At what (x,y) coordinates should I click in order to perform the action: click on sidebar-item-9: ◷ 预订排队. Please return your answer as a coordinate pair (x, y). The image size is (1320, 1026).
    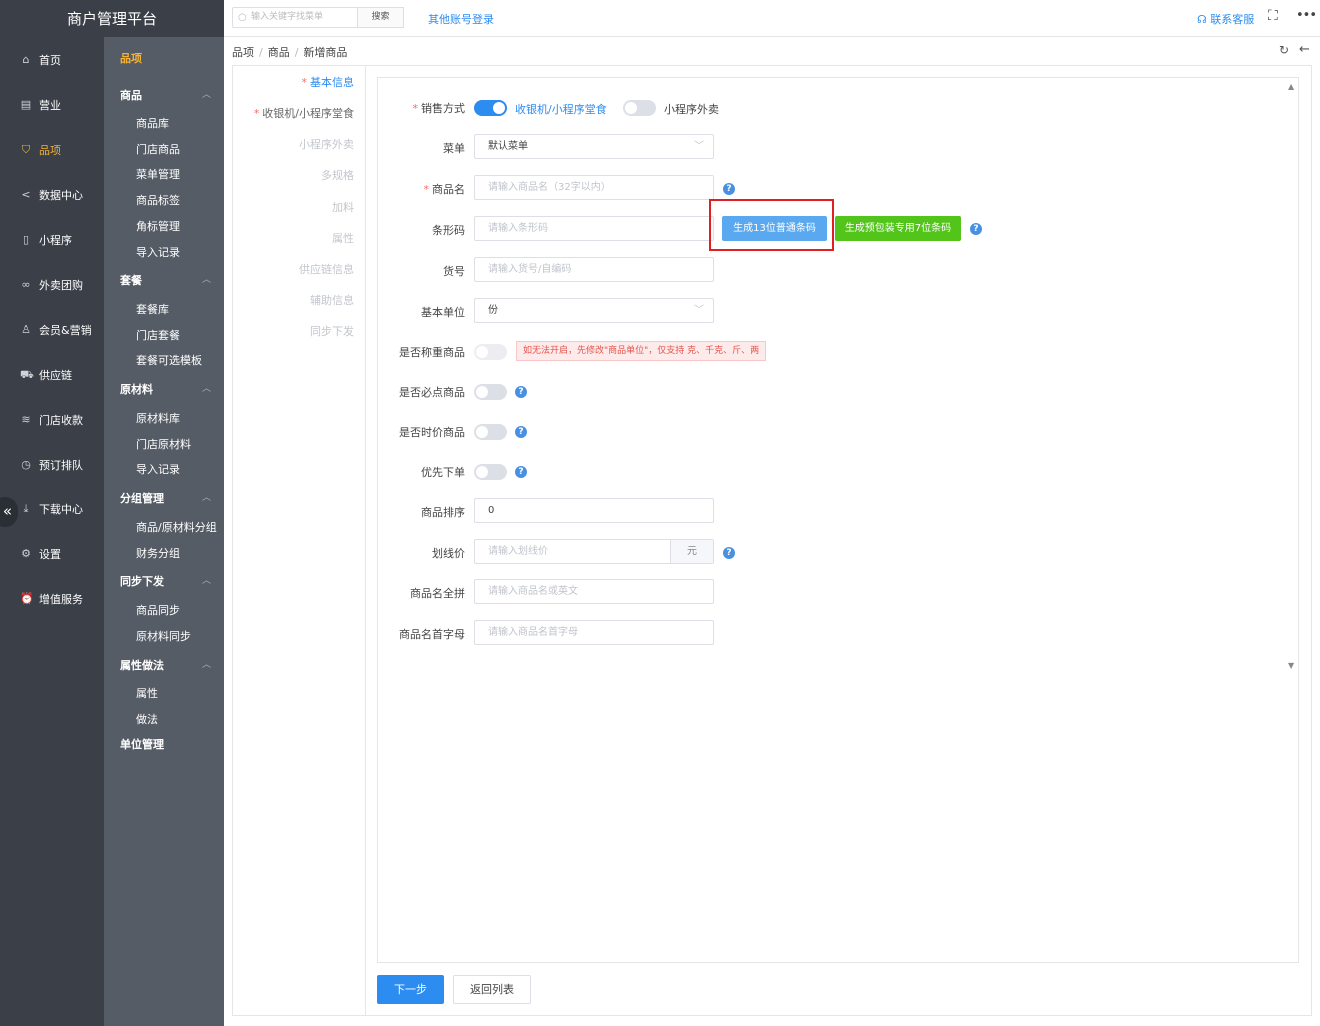
    Looking at the image, I should click on (52, 465).